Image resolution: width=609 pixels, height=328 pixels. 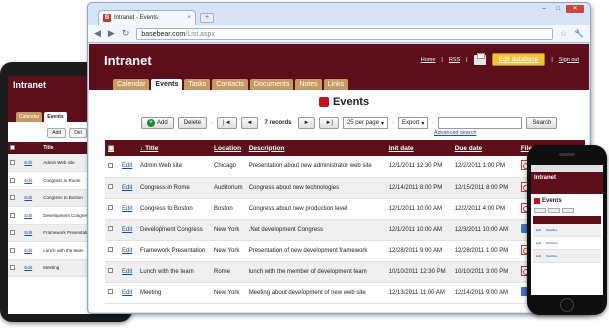 What do you see at coordinates (544, 9) in the screenshot?
I see `minimize-icon: –` at bounding box center [544, 9].